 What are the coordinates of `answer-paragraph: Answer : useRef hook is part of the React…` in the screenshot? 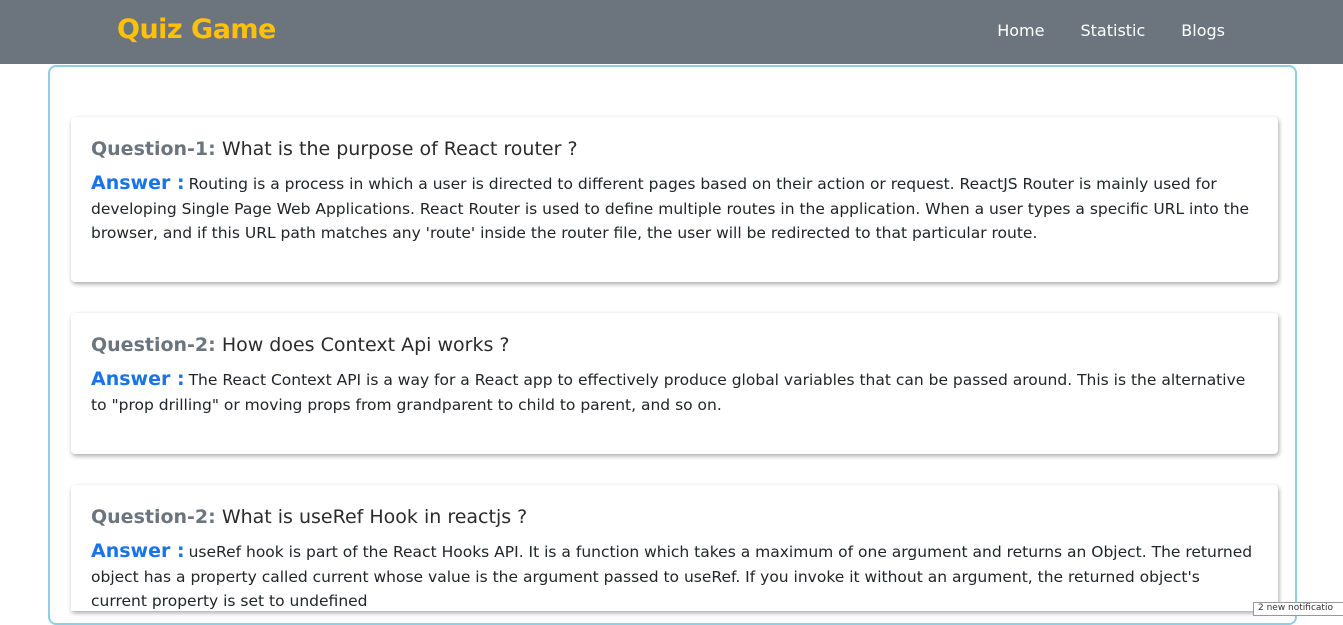 It's located at (674, 576).